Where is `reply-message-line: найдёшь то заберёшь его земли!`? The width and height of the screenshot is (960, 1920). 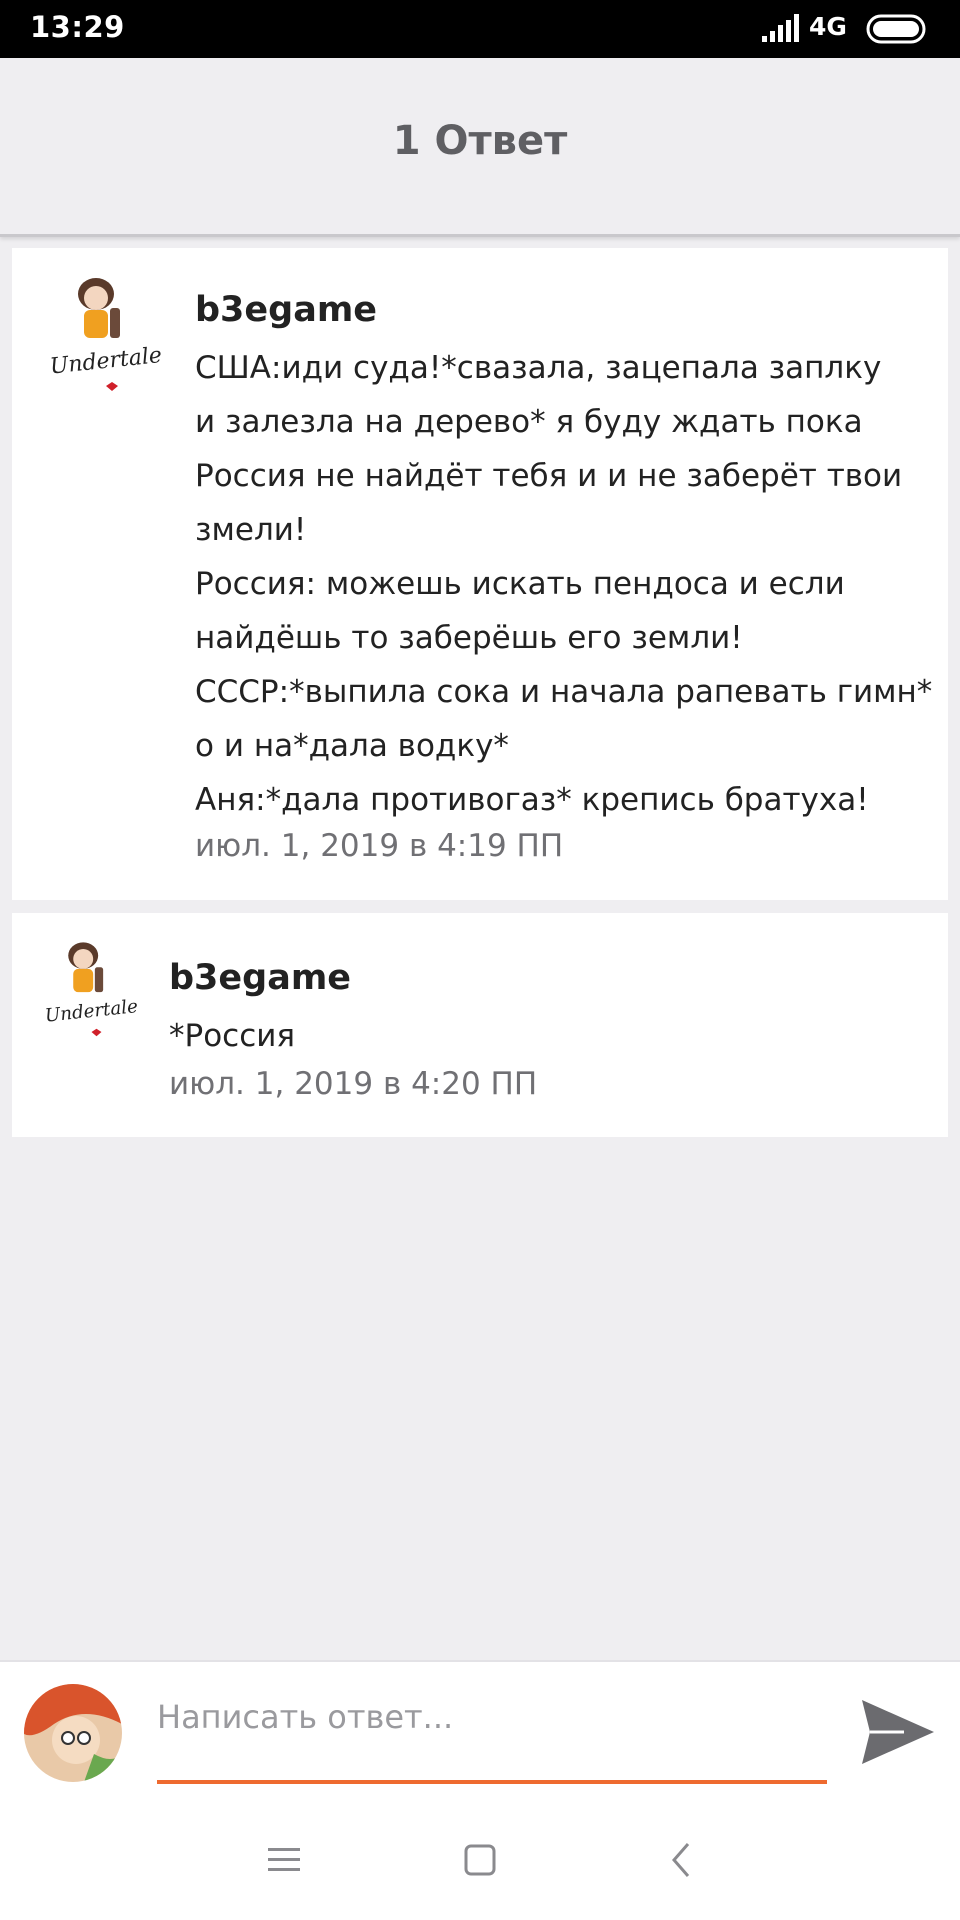 reply-message-line: найдёшь то заберёшь его земли! is located at coordinates (469, 638).